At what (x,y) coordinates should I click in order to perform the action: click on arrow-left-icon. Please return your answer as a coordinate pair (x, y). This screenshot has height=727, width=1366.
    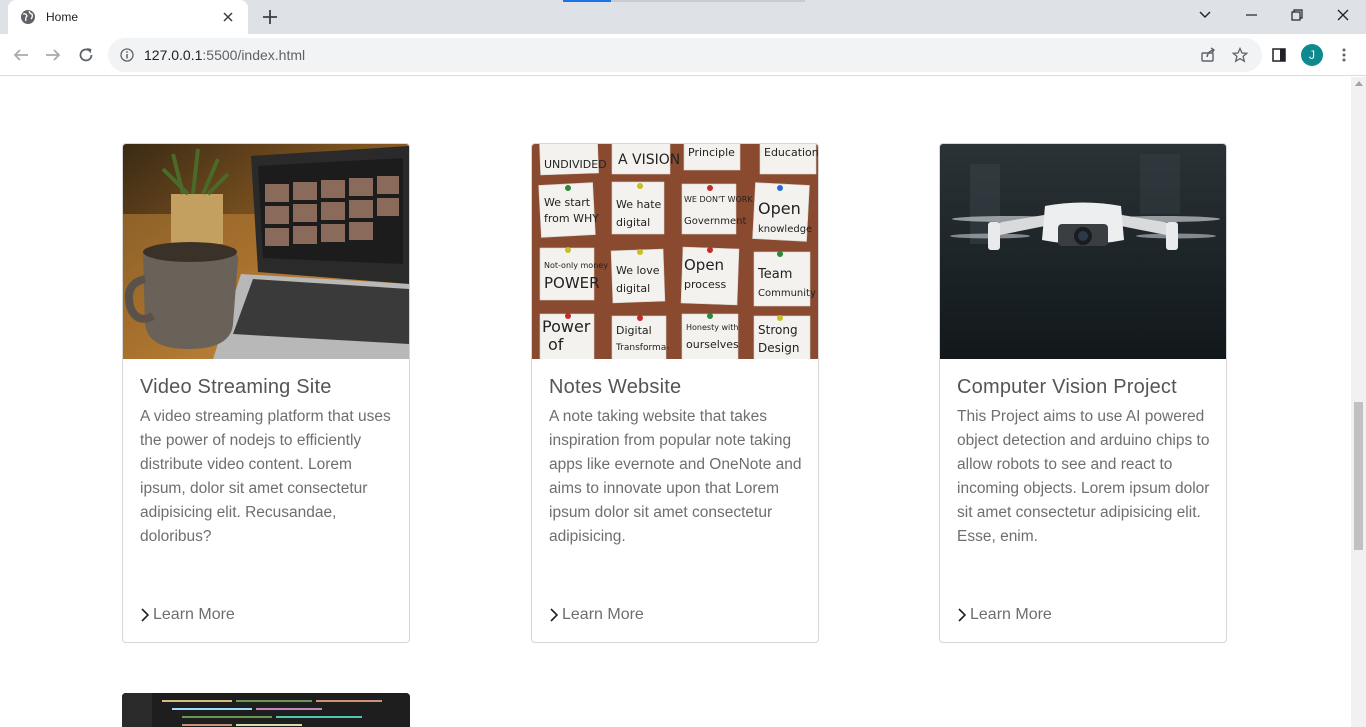
    Looking at the image, I should click on (20, 55).